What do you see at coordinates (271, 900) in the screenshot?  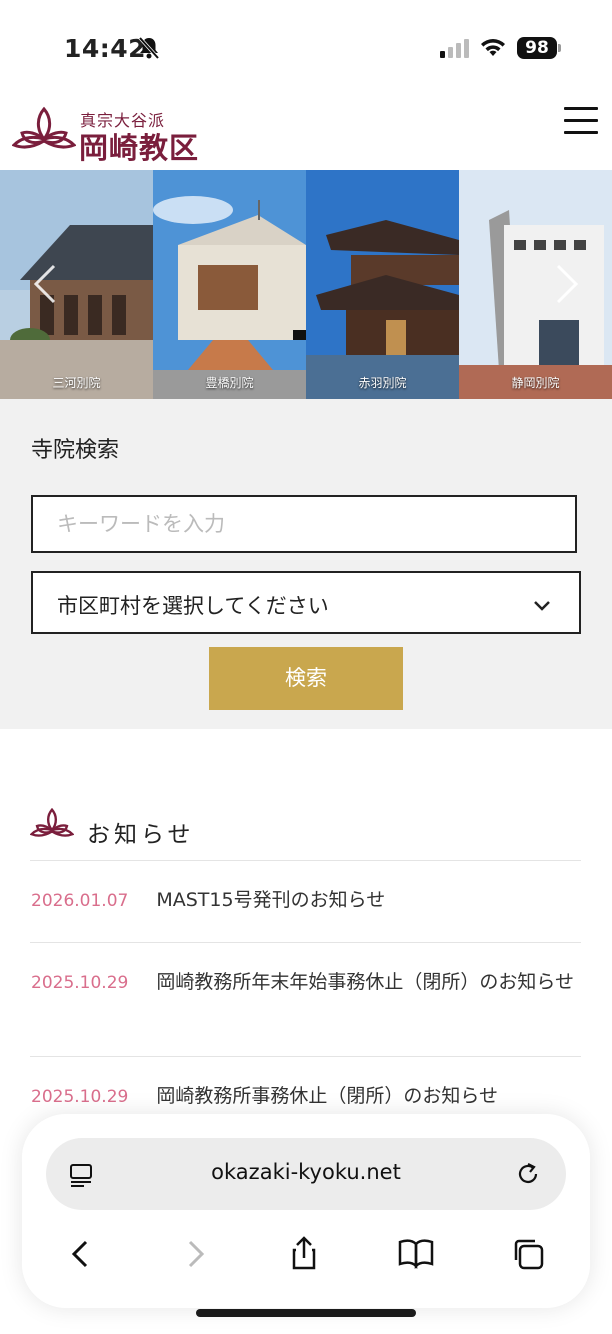 I see `news-text: MAST15号発刊のお知らせ` at bounding box center [271, 900].